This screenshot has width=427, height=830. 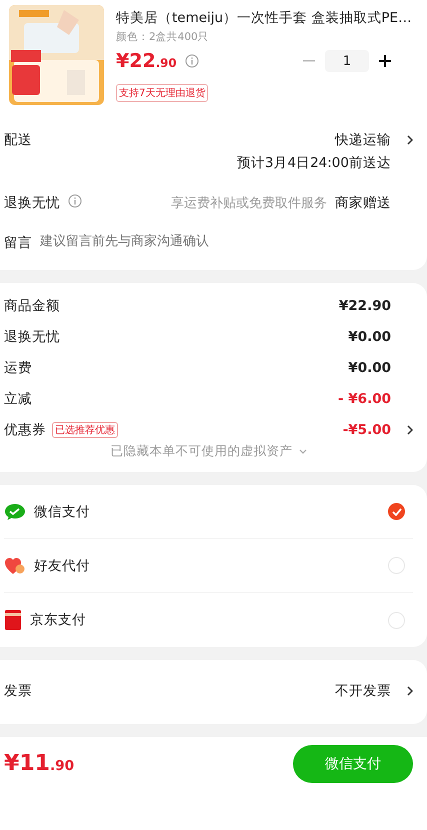 I want to click on radio-button, so click(x=396, y=511).